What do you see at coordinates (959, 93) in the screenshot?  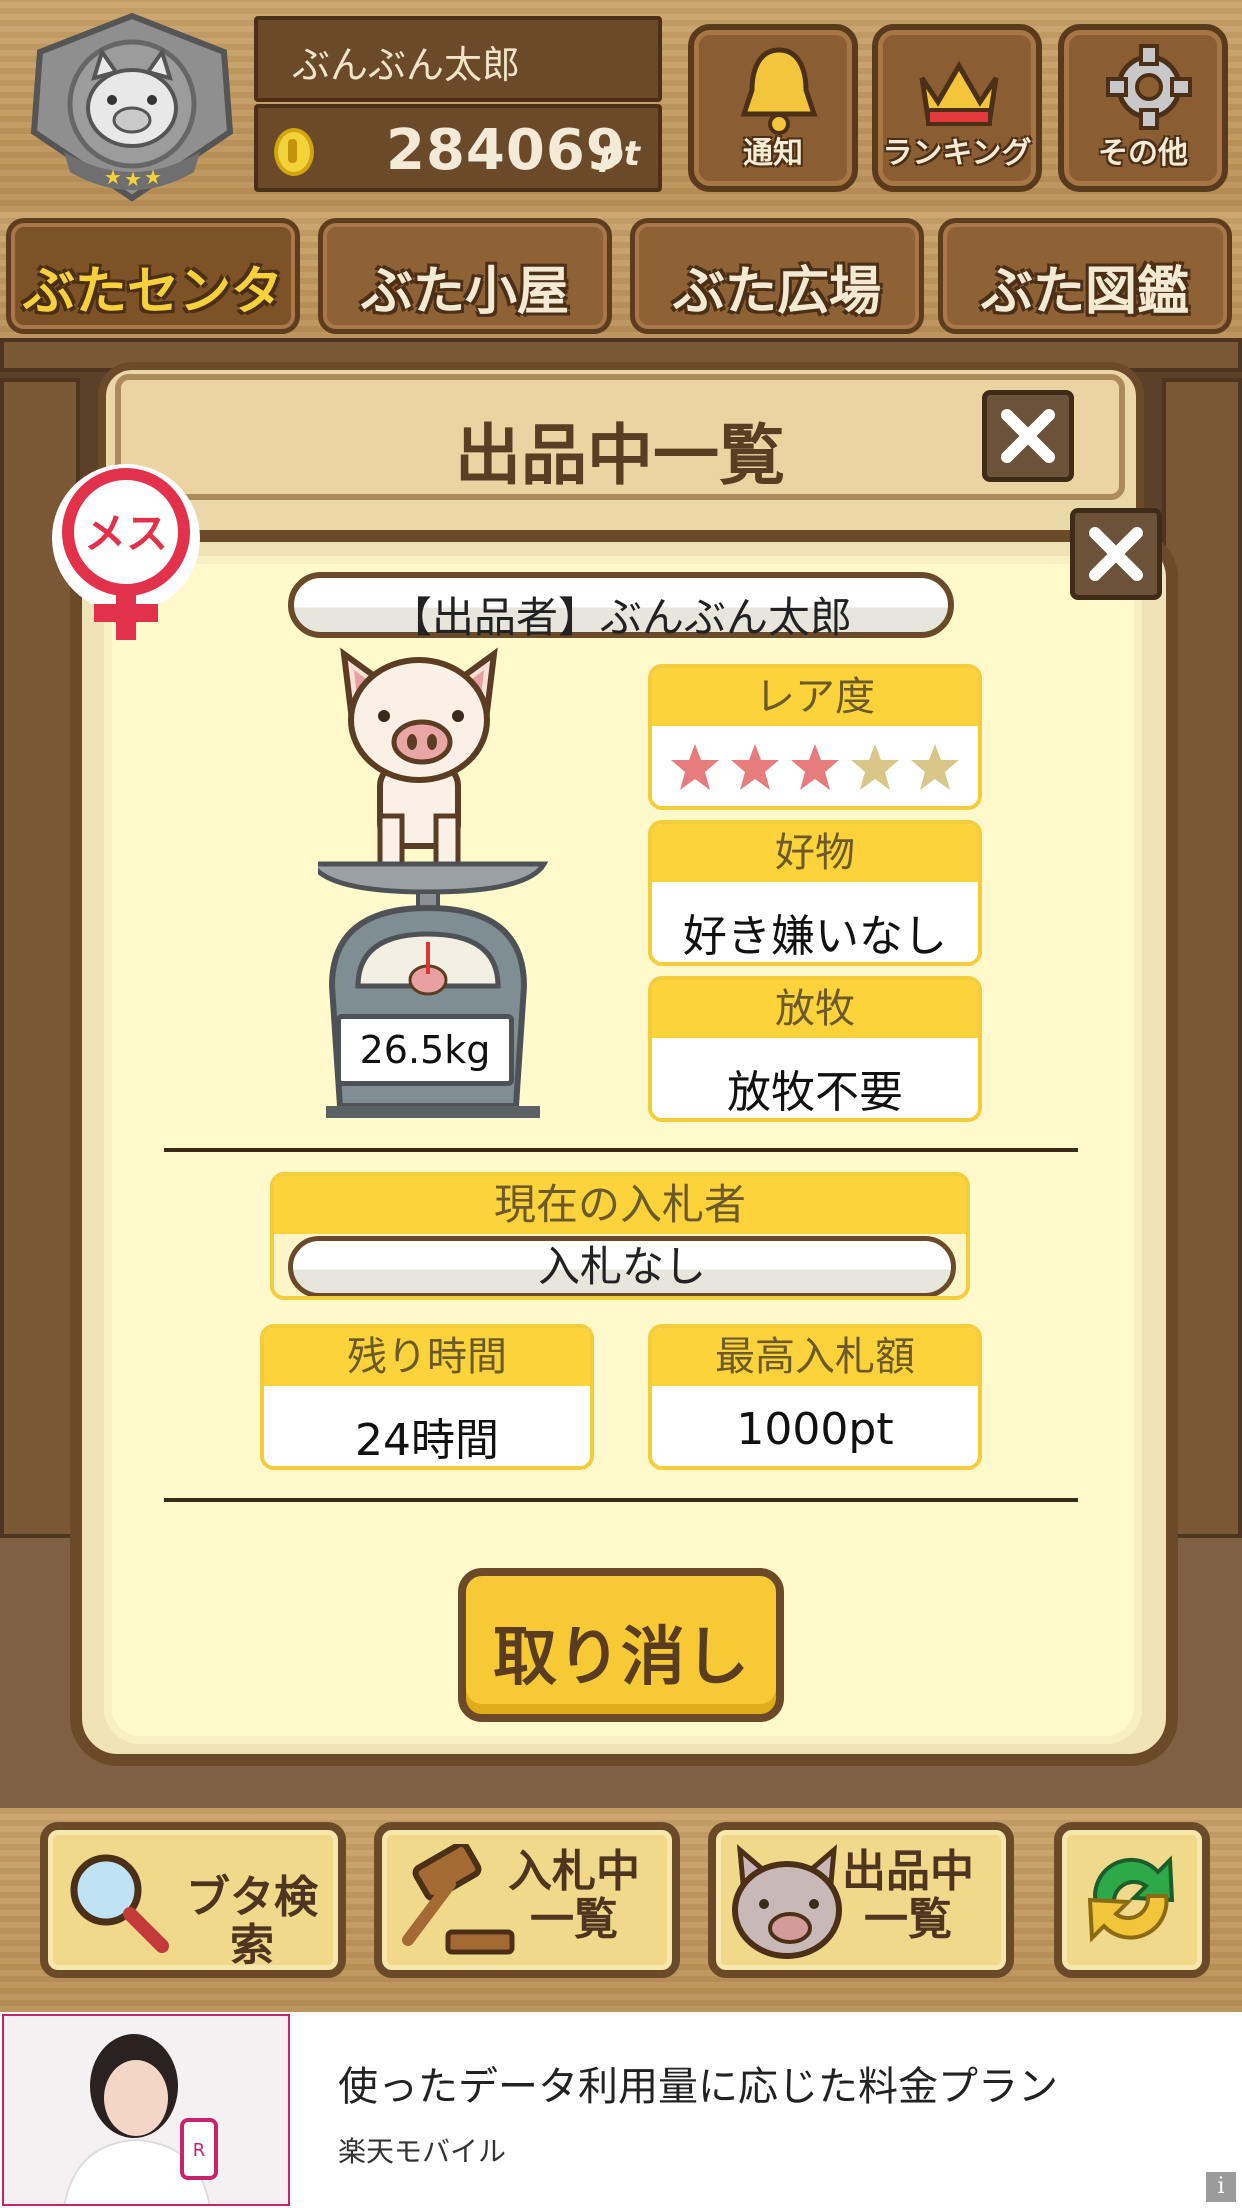 I see `crown-icon` at bounding box center [959, 93].